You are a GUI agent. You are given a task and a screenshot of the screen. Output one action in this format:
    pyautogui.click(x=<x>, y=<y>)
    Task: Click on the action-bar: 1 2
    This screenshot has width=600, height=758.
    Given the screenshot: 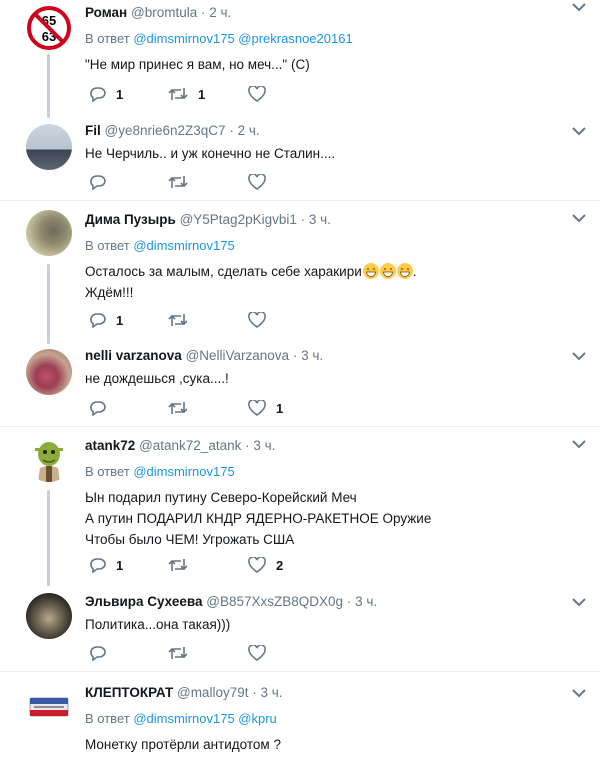 What is the action you would take?
    pyautogui.click(x=208, y=565)
    